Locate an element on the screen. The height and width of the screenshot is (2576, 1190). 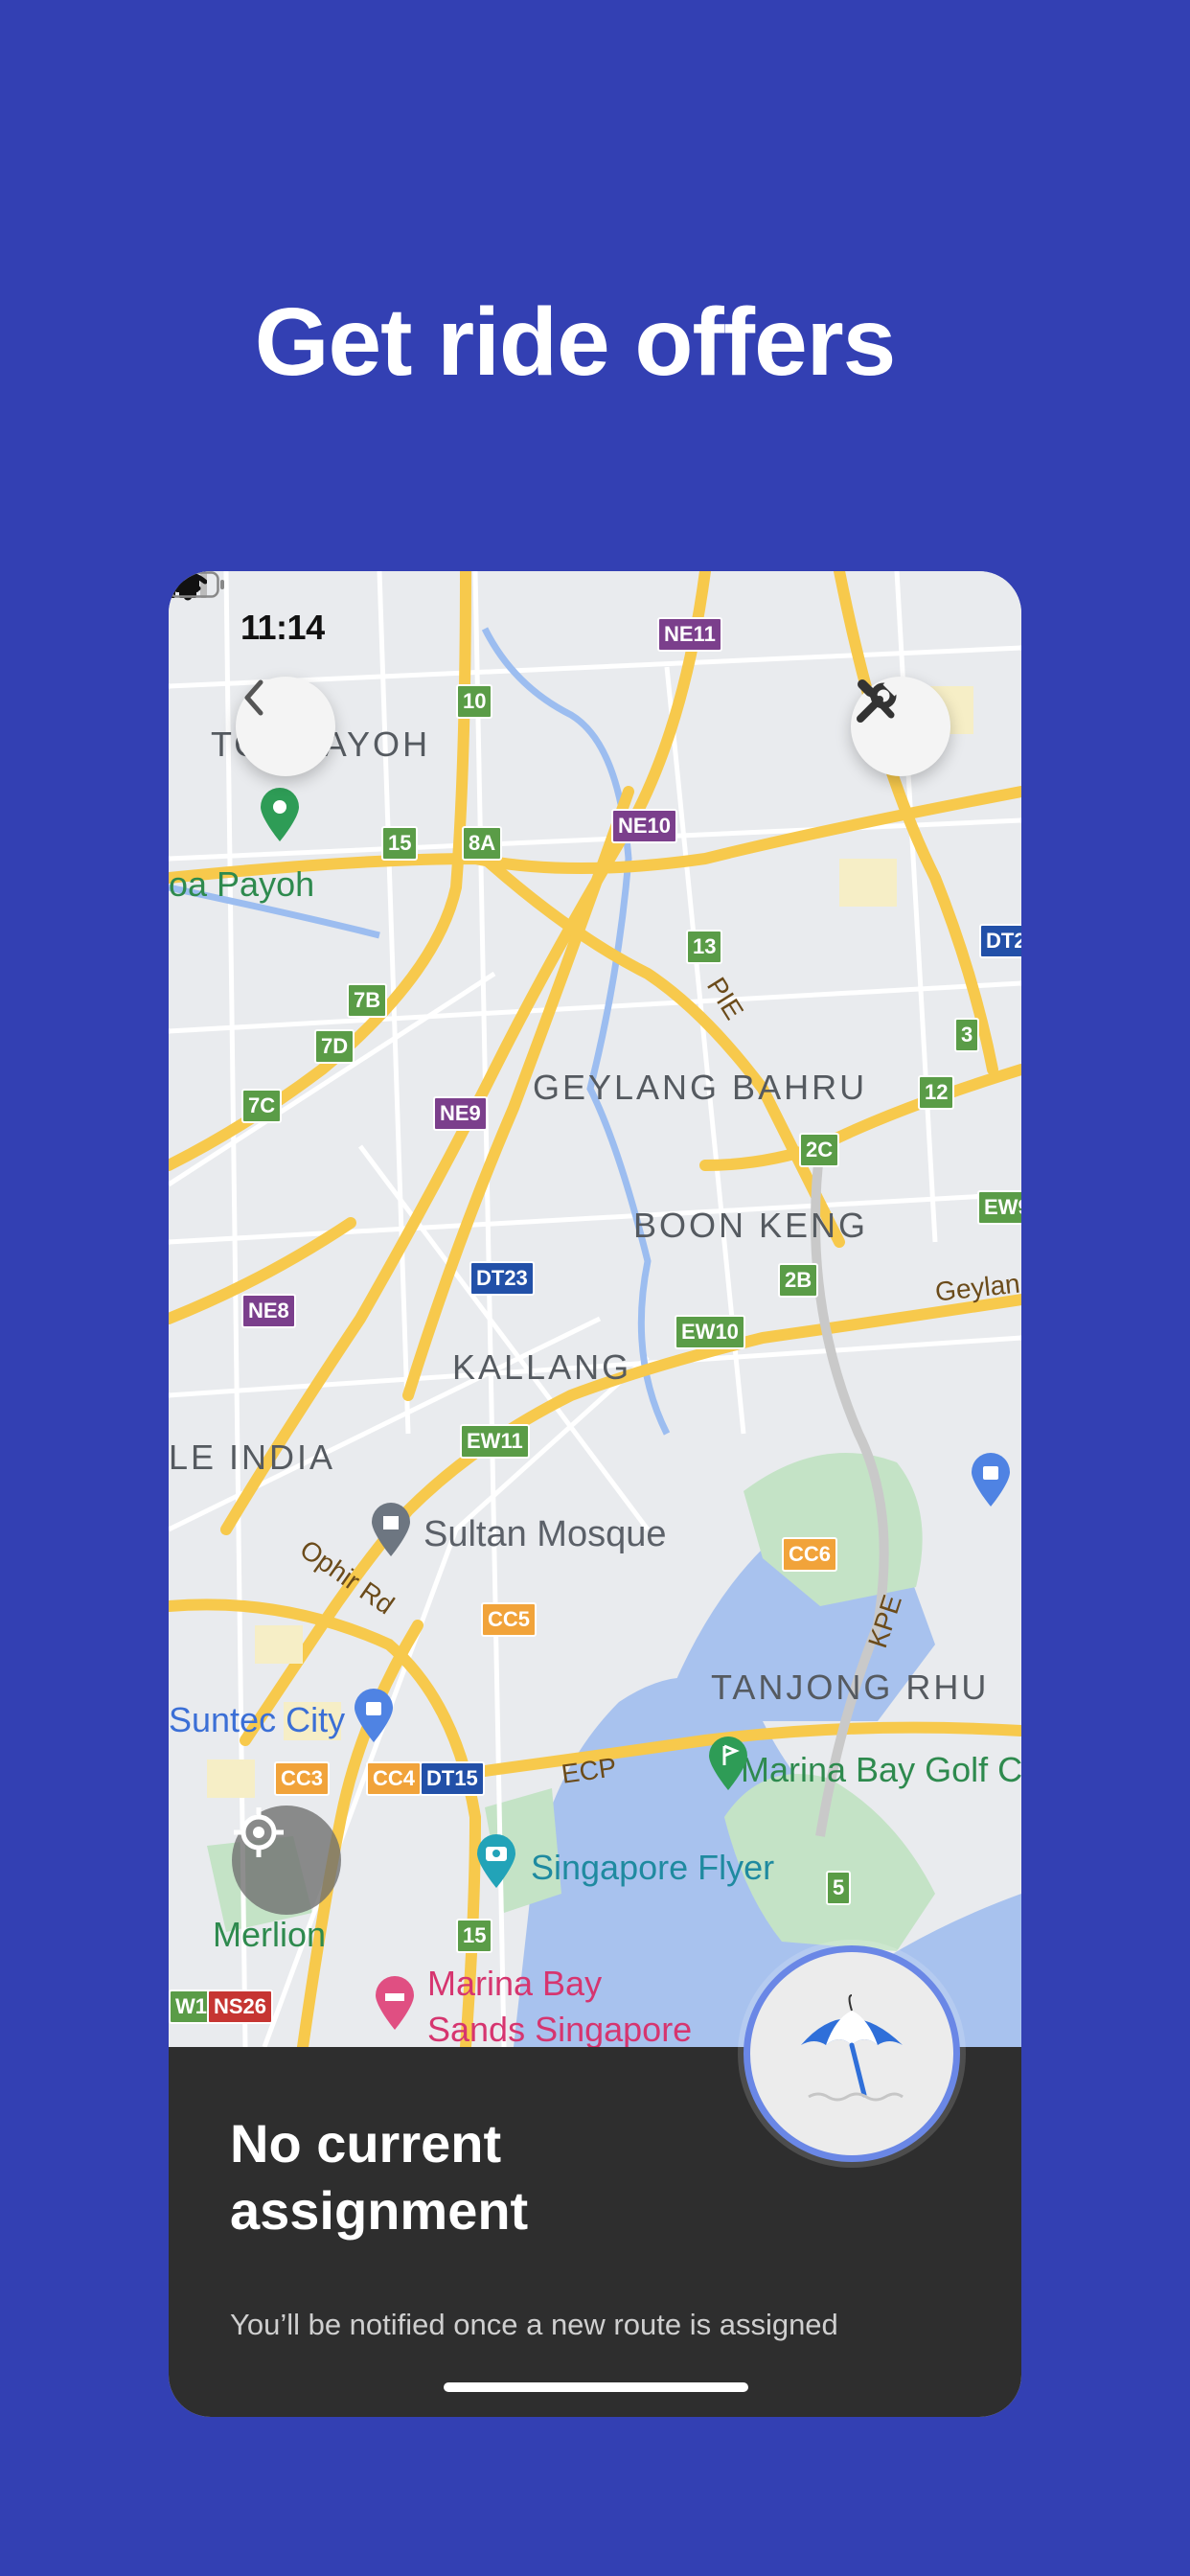
map-badge: 5 is located at coordinates (839, 1888).